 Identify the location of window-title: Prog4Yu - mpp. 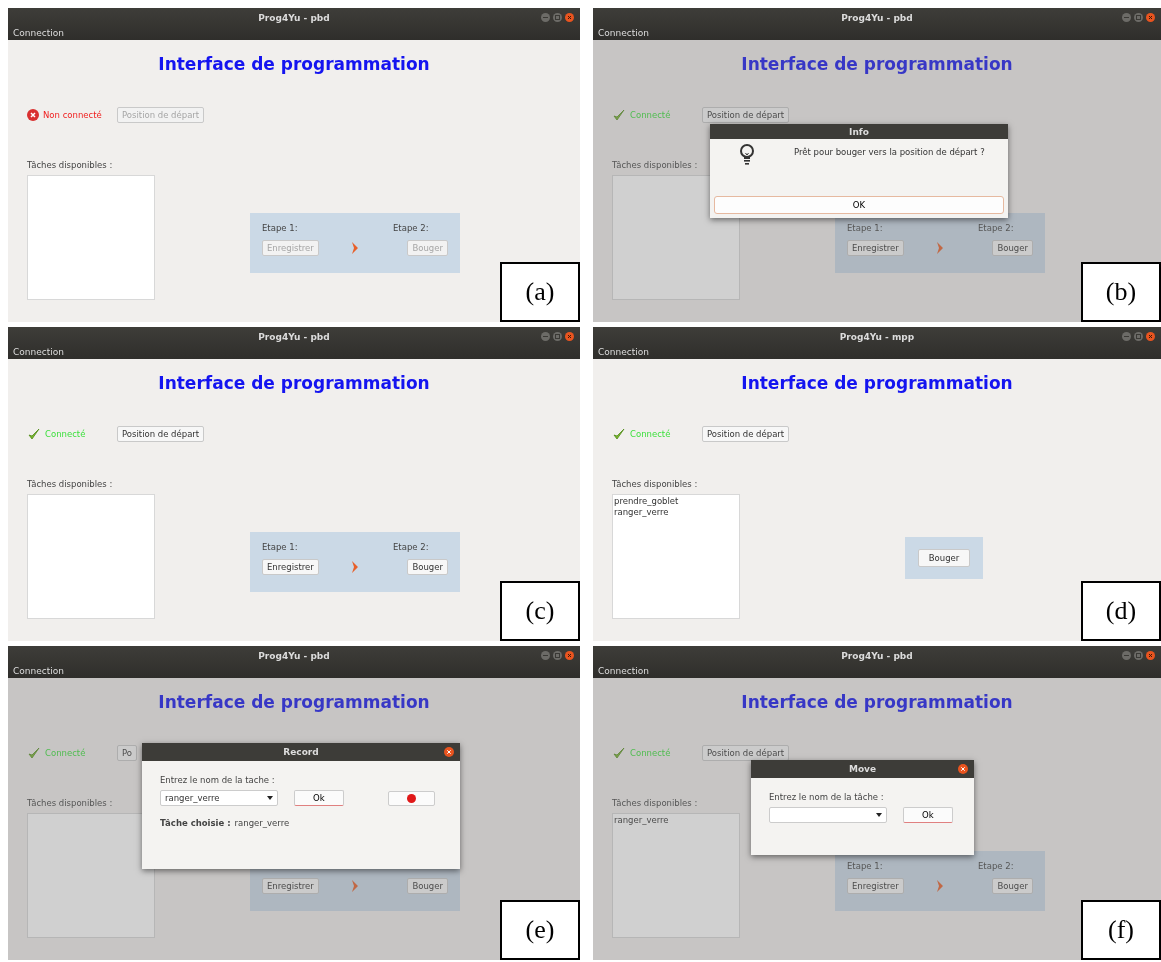
(877, 337).